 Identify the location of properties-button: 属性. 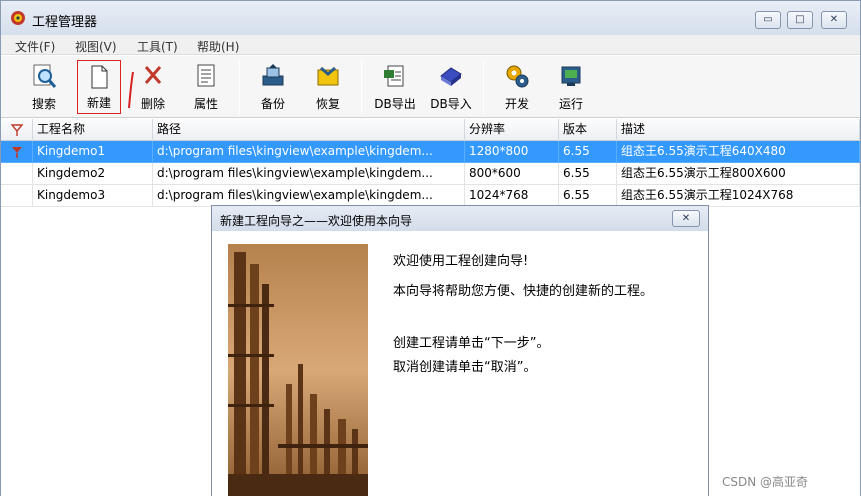
(206, 87).